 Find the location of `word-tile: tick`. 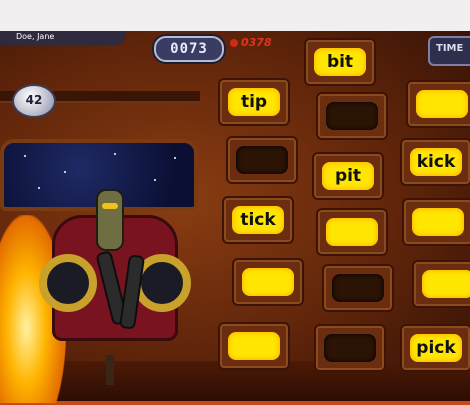

word-tile: tick is located at coordinates (258, 220).